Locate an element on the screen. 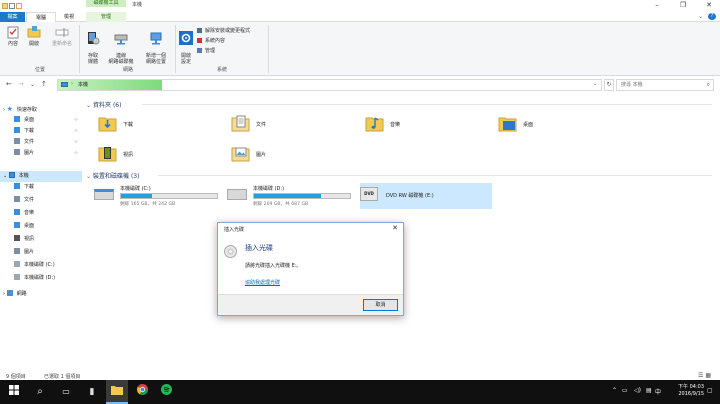  dvd-drive-item: DVD DVD RW 磁碟機 (E:) is located at coordinates (426, 196).